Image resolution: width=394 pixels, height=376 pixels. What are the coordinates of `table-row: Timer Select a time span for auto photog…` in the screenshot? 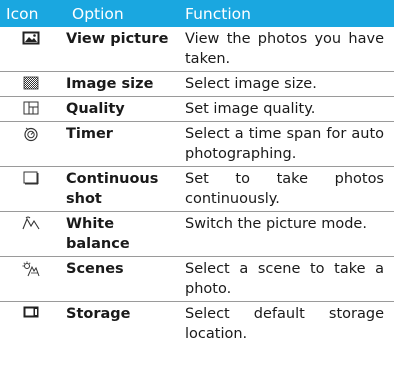 It's located at (197, 144).